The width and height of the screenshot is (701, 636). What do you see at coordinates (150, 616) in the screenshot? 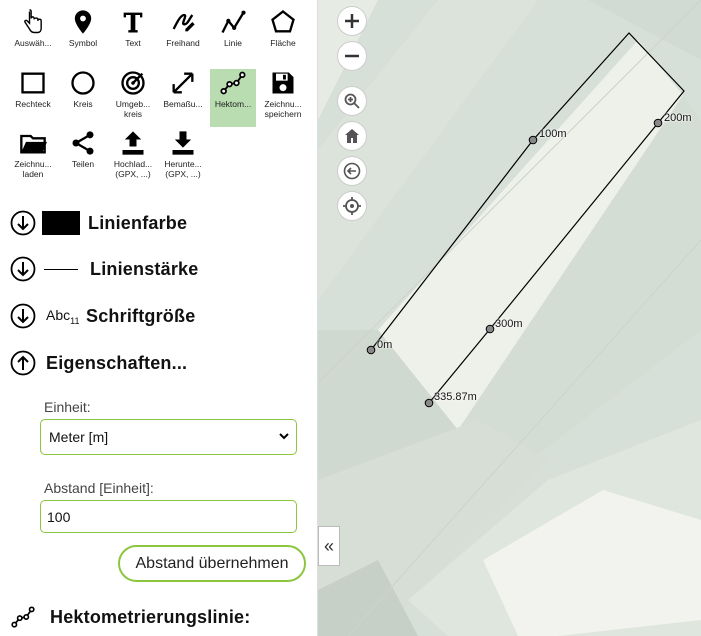
I see `hectometer-section-title: Hektometrierungslinie:` at bounding box center [150, 616].